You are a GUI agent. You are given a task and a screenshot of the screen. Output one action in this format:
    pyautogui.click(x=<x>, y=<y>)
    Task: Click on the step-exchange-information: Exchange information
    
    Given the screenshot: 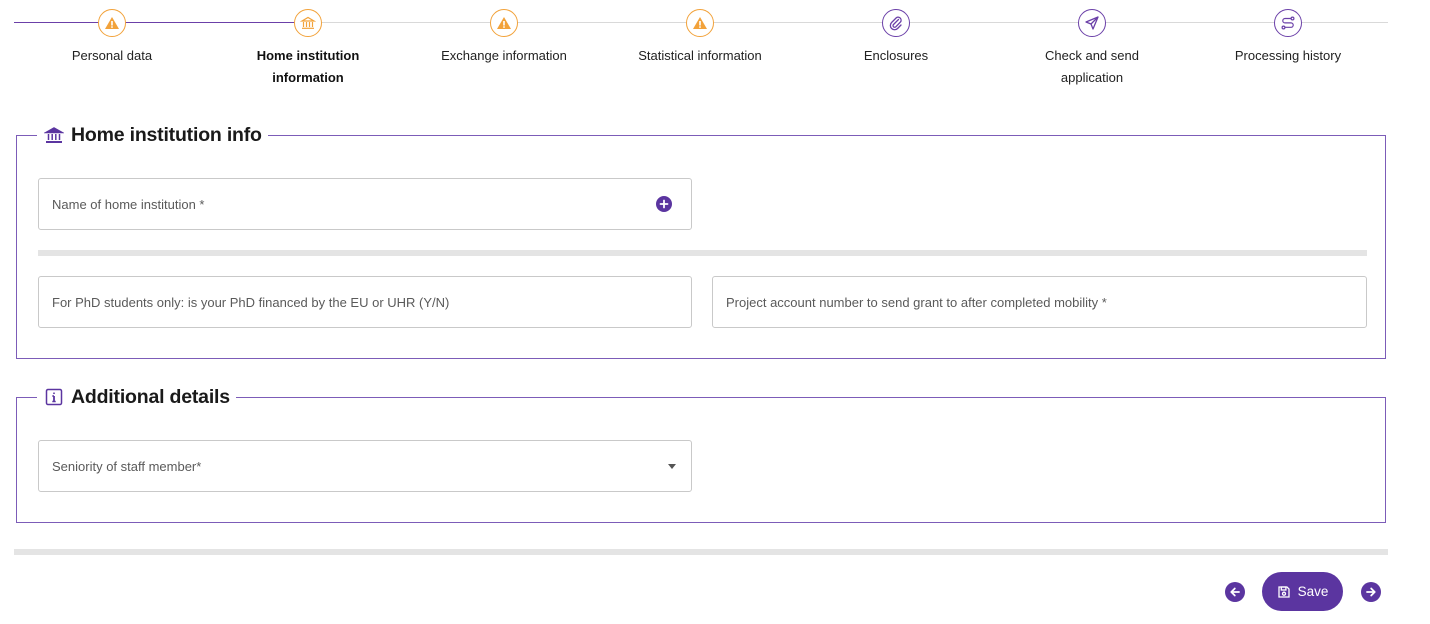 What is the action you would take?
    pyautogui.click(x=504, y=38)
    